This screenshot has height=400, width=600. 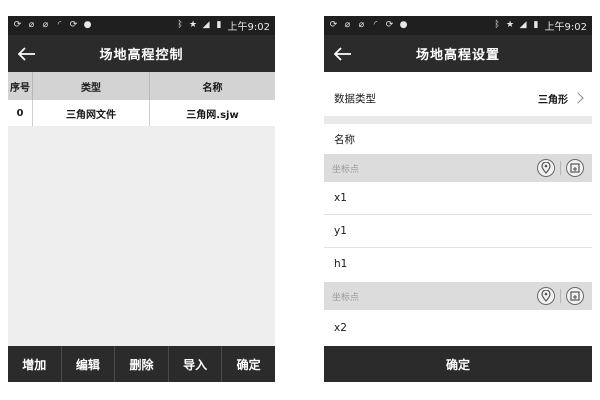 I want to click on page-title: 场地高程设置, so click(x=457, y=55).